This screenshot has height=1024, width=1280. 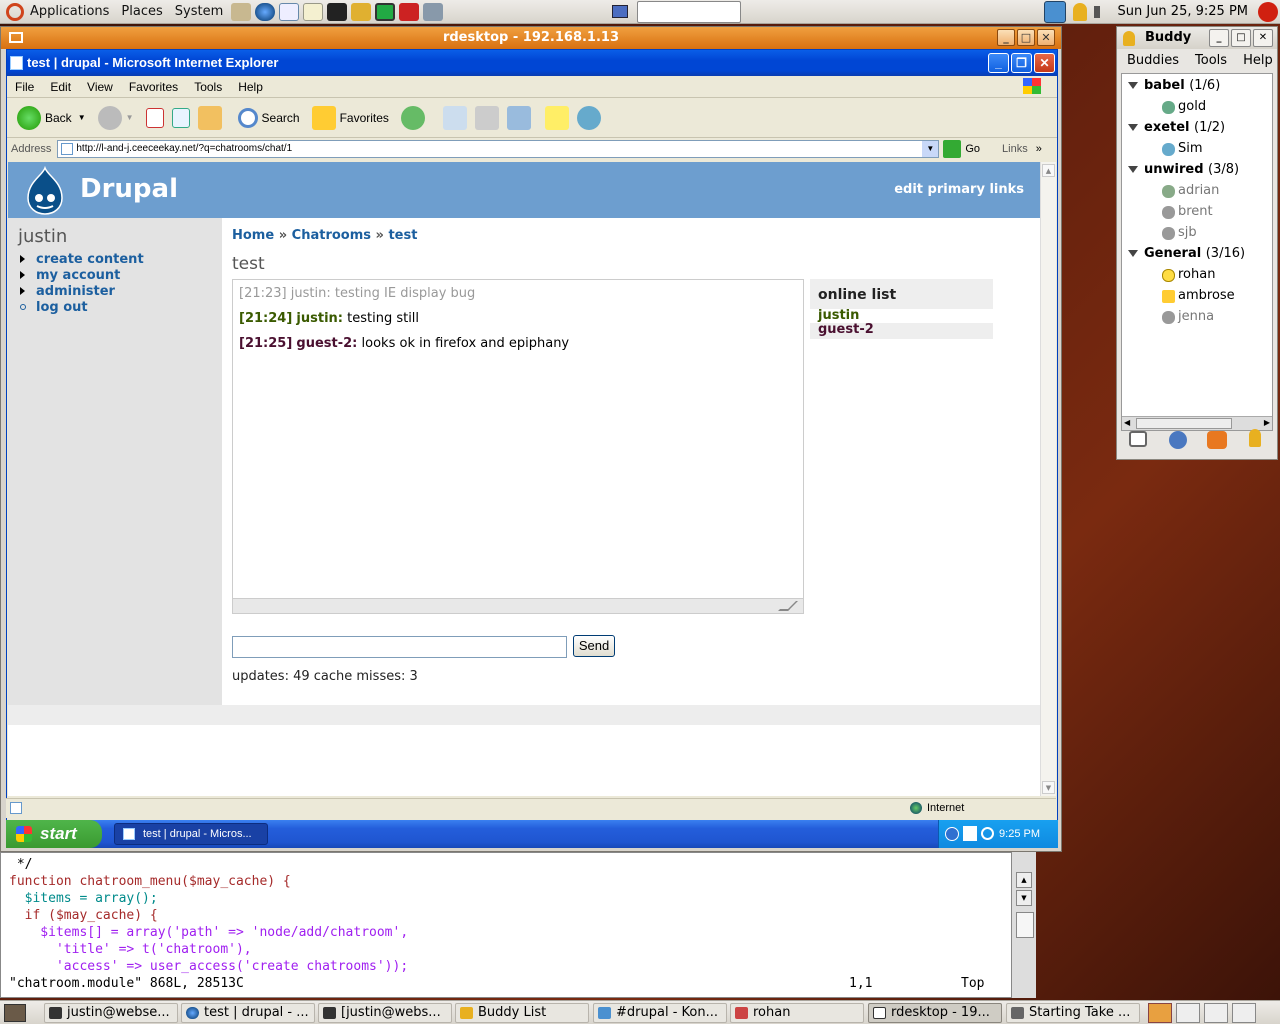 What do you see at coordinates (1024, 880) in the screenshot?
I see `scroll-up-icon: ▲` at bounding box center [1024, 880].